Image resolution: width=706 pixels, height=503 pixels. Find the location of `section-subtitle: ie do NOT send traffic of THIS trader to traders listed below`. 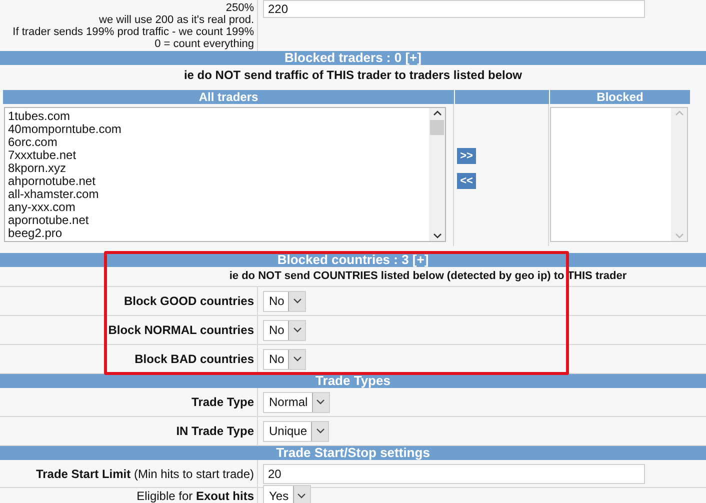

section-subtitle: ie do NOT send traffic of THIS trader to traders listed below is located at coordinates (353, 75).